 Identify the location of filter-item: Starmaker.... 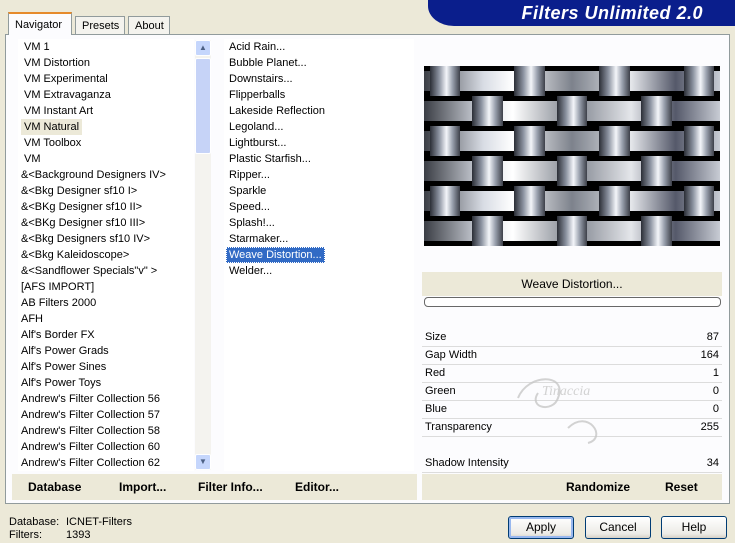
(258, 239).